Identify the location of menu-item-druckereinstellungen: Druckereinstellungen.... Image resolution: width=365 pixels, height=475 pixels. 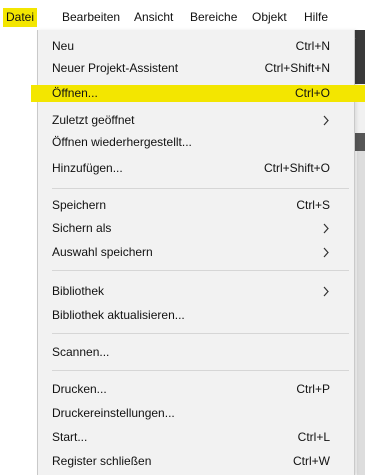
(196, 413).